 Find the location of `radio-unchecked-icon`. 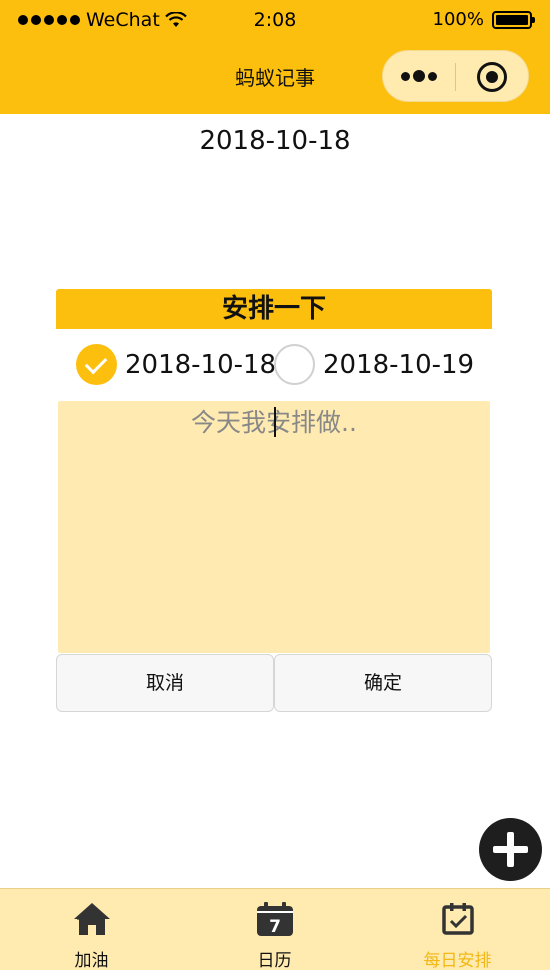

radio-unchecked-icon is located at coordinates (294, 364).